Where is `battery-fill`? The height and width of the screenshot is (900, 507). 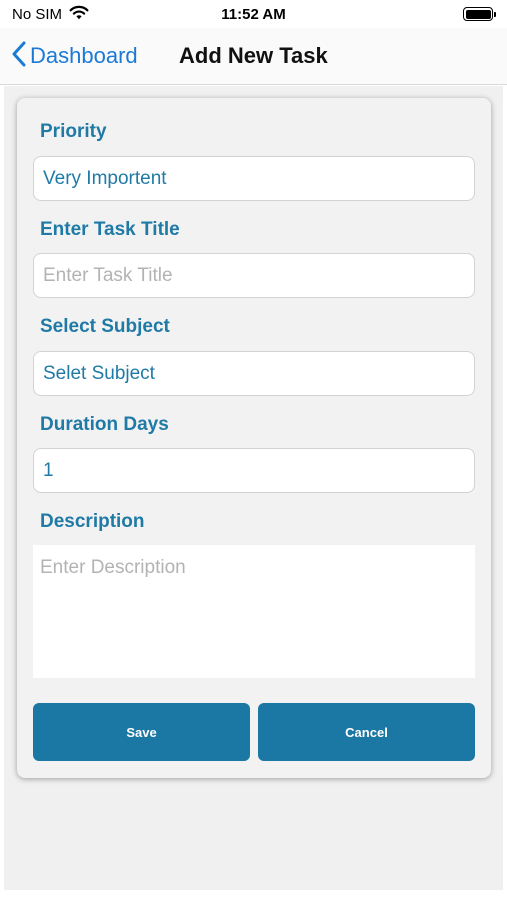 battery-fill is located at coordinates (478, 14).